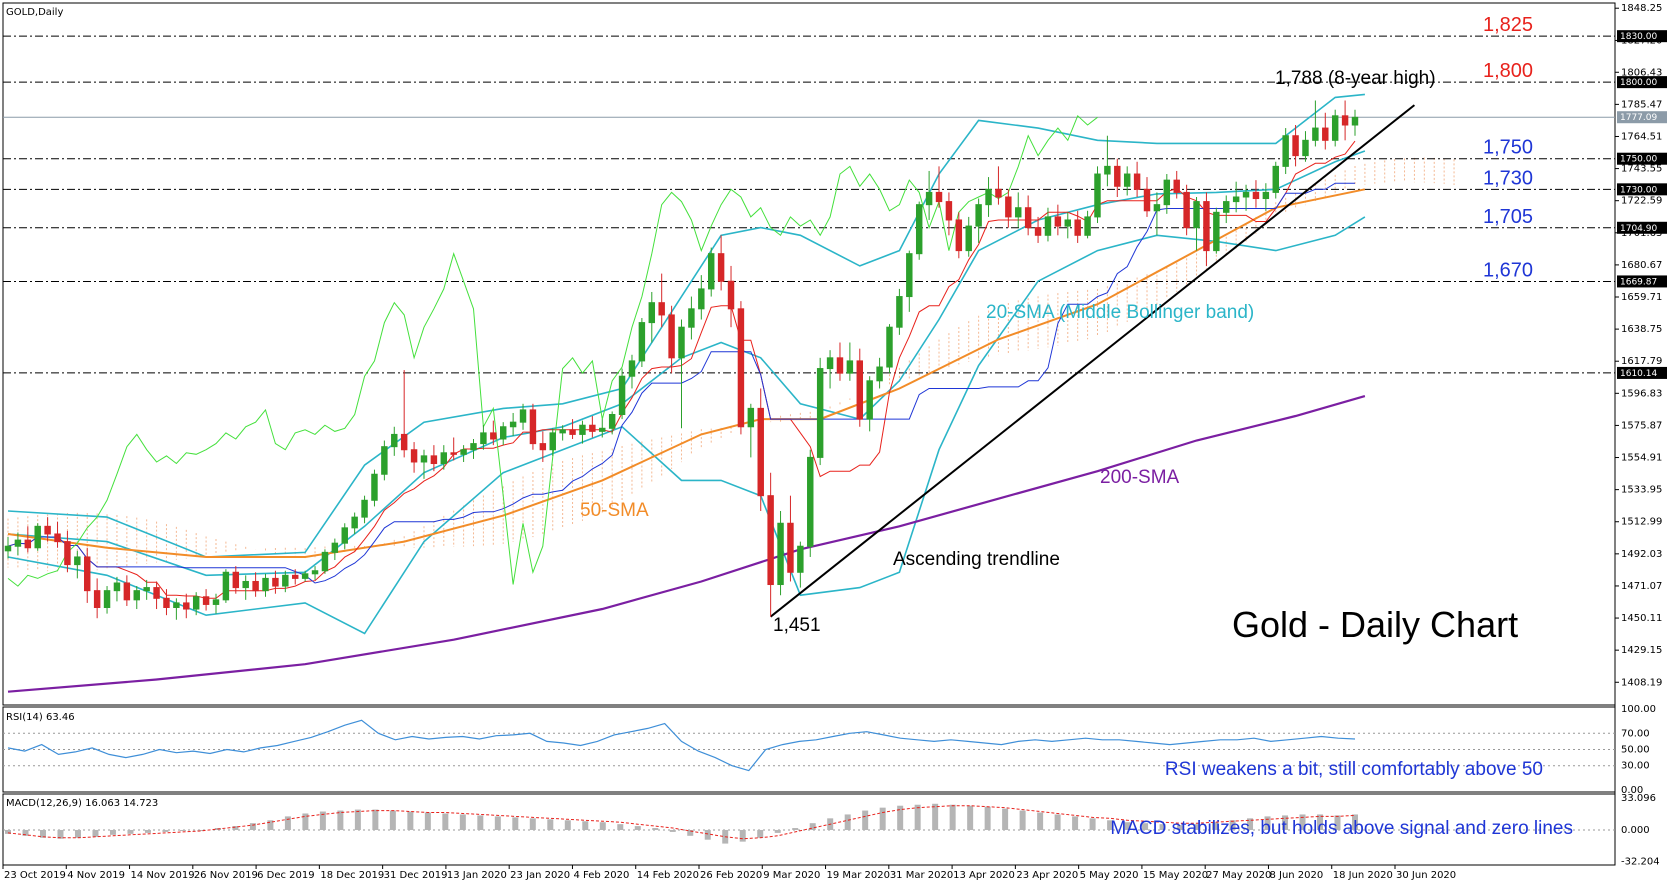  I want to click on y-tick-label: 1722.59, so click(1641, 201).